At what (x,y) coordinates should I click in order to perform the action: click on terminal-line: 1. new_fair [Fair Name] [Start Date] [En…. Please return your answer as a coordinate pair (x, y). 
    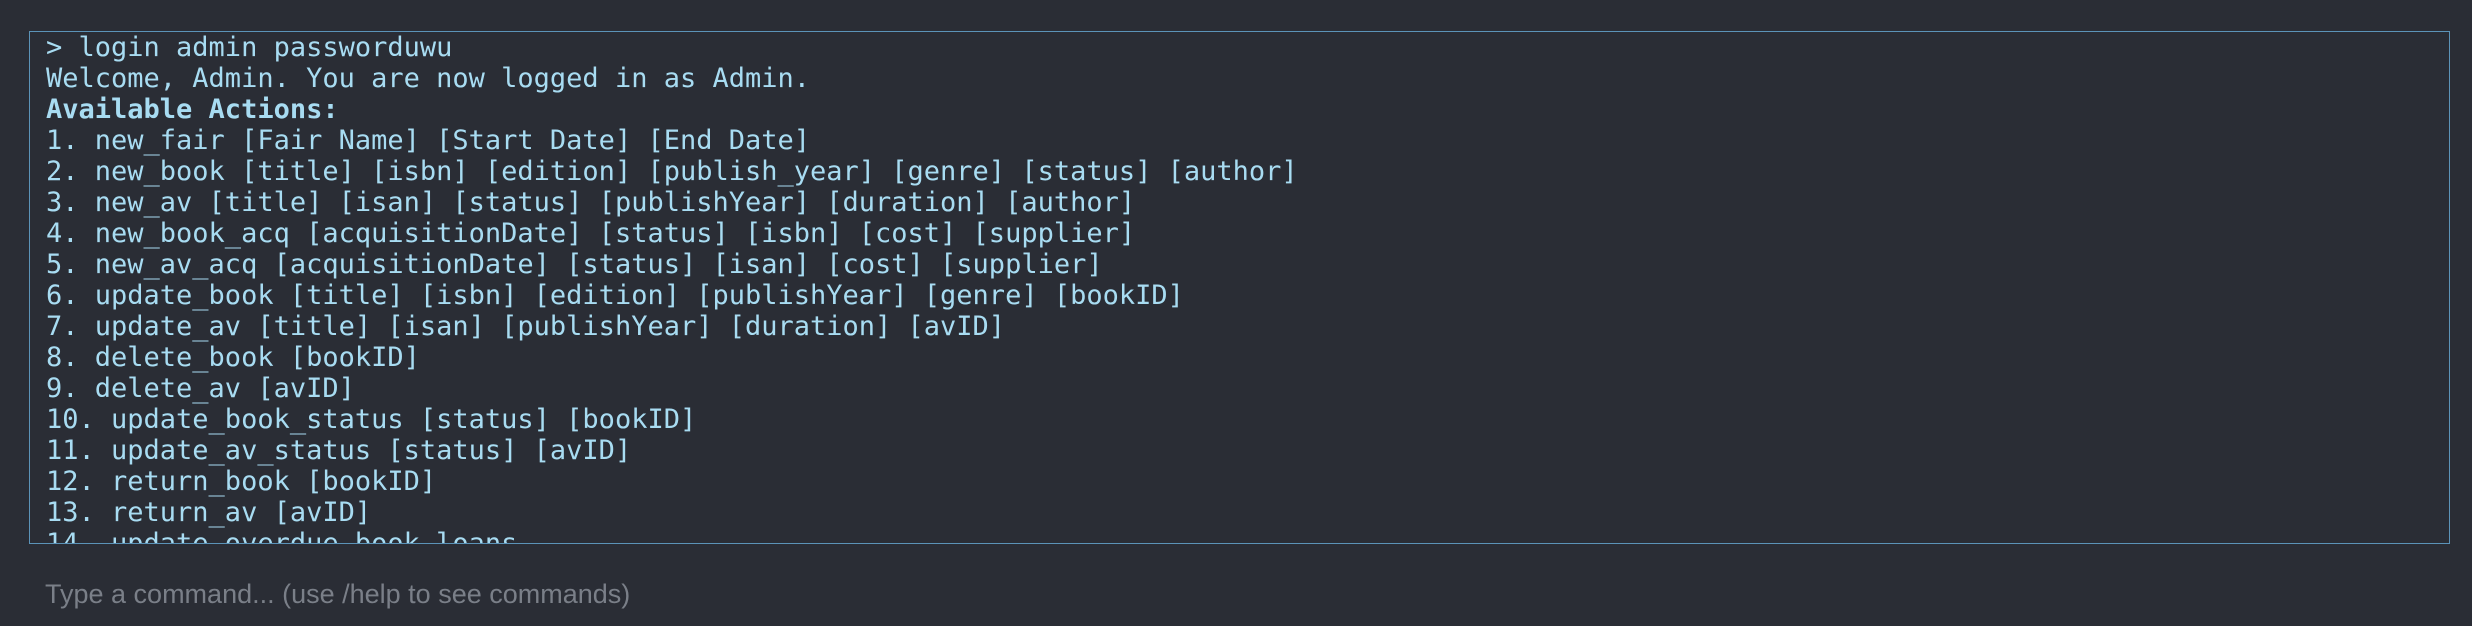
    Looking at the image, I should click on (428, 140).